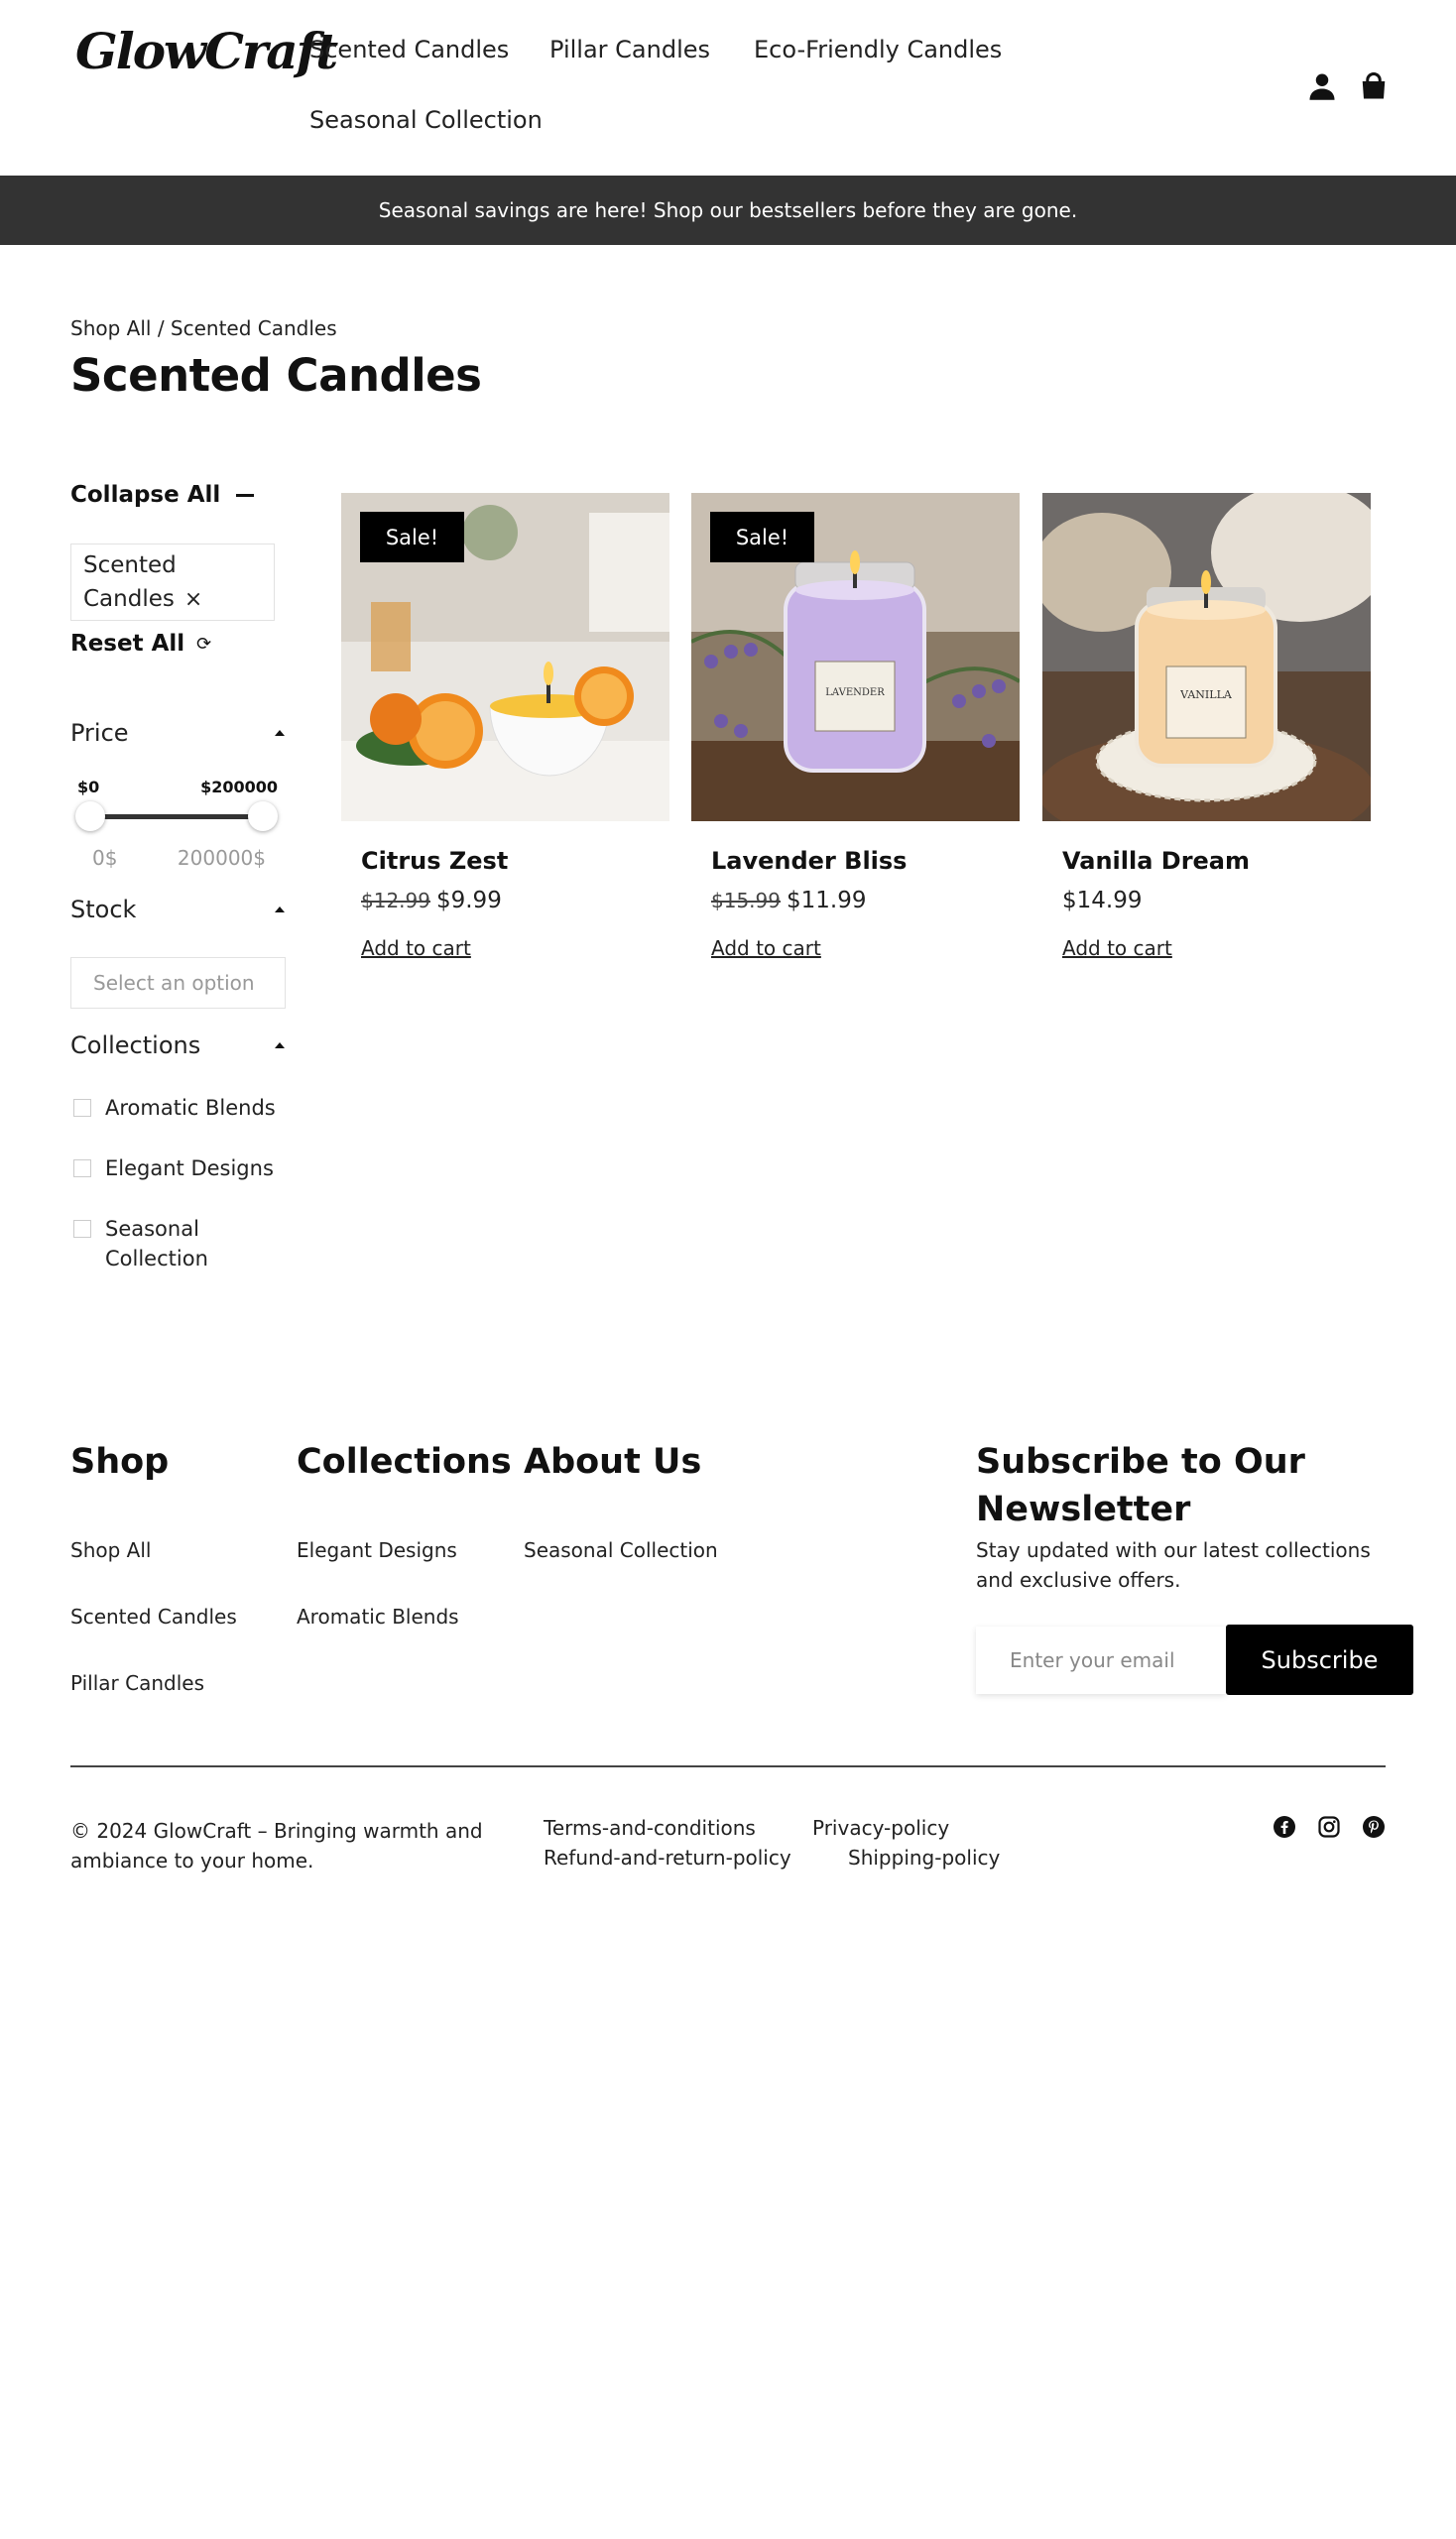  Describe the element at coordinates (667, 1858) in the screenshot. I see `policy-link-refund: Refund-and-return-policy` at that location.